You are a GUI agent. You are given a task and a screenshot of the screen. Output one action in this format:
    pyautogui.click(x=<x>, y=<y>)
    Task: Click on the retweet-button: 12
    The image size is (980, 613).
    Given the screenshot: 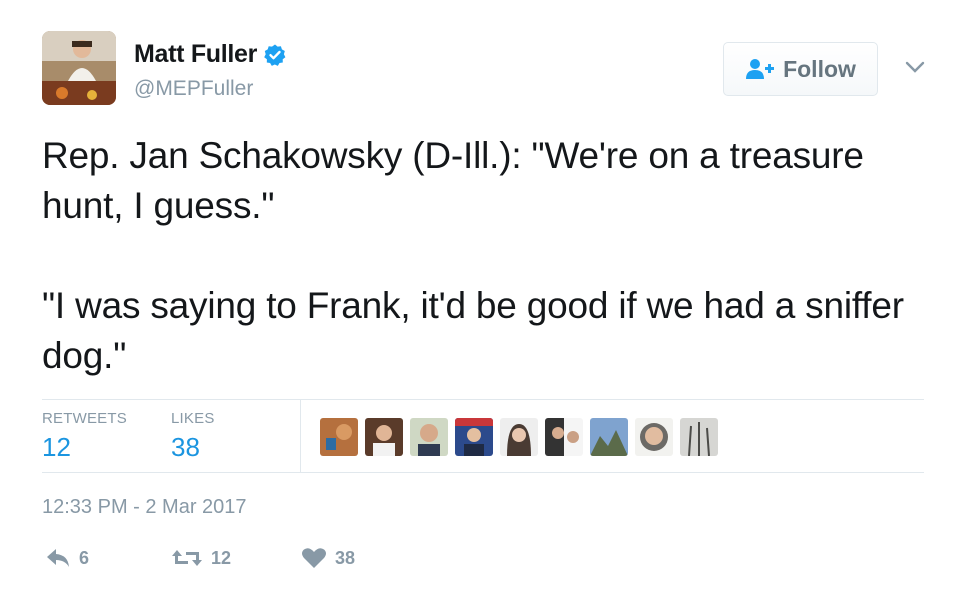 What is the action you would take?
    pyautogui.click(x=201, y=558)
    